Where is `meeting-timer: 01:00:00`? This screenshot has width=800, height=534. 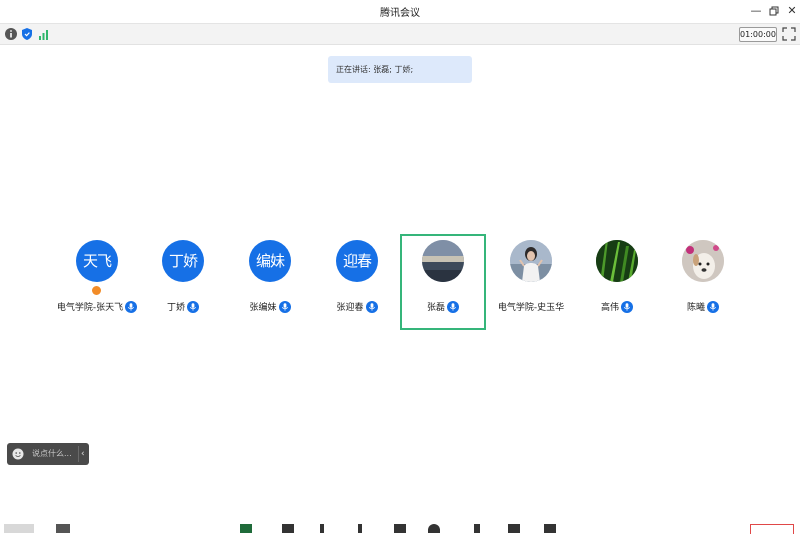 meeting-timer: 01:00:00 is located at coordinates (758, 34).